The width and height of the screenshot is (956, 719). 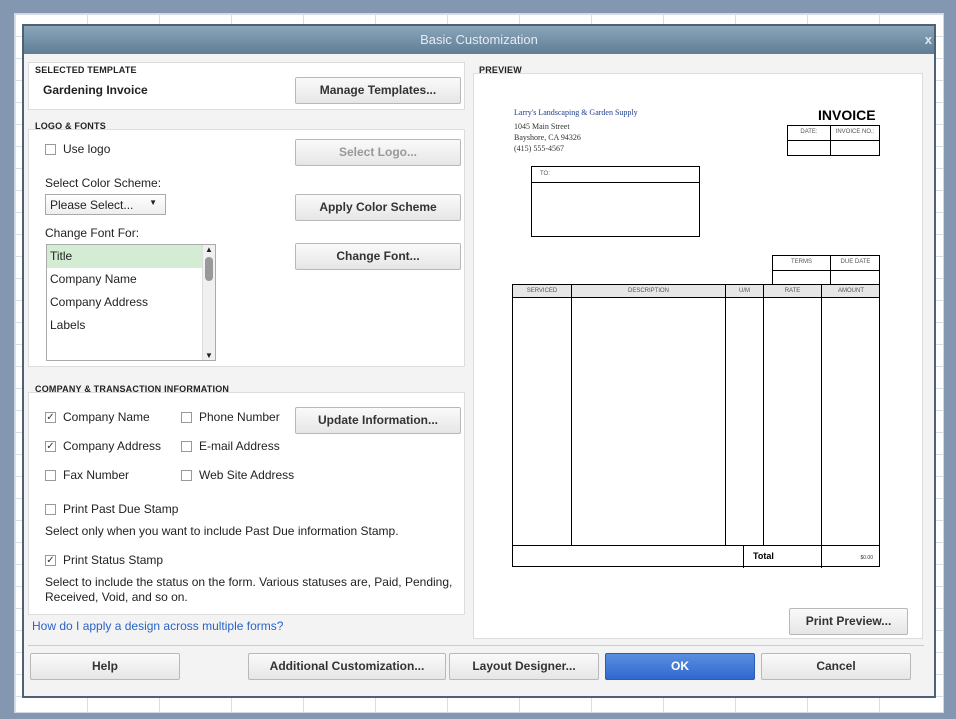 I want to click on chevron-down-icon: ▼, so click(x=153, y=202).